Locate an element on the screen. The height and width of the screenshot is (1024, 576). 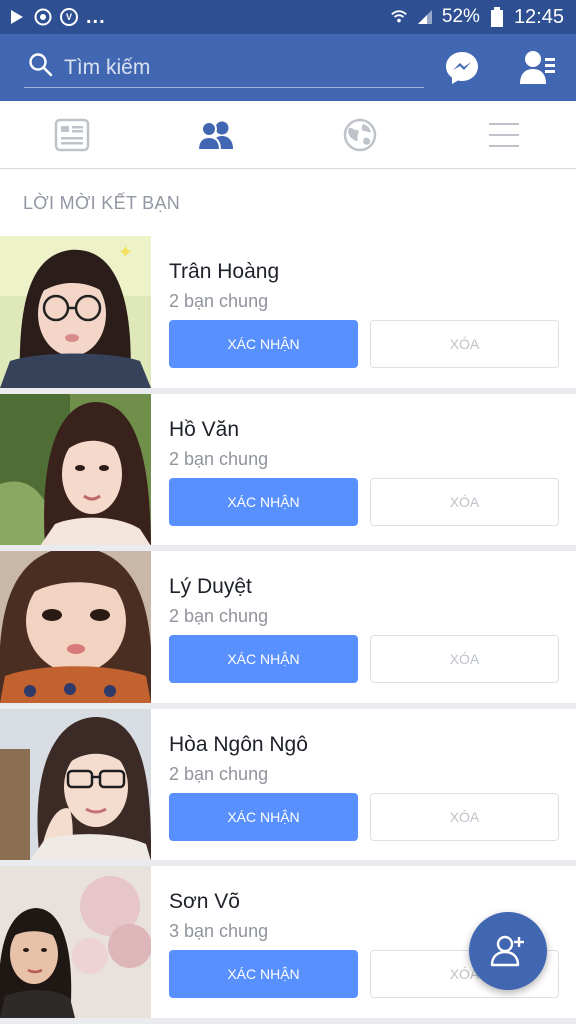
friends-list-icon is located at coordinates (537, 67).